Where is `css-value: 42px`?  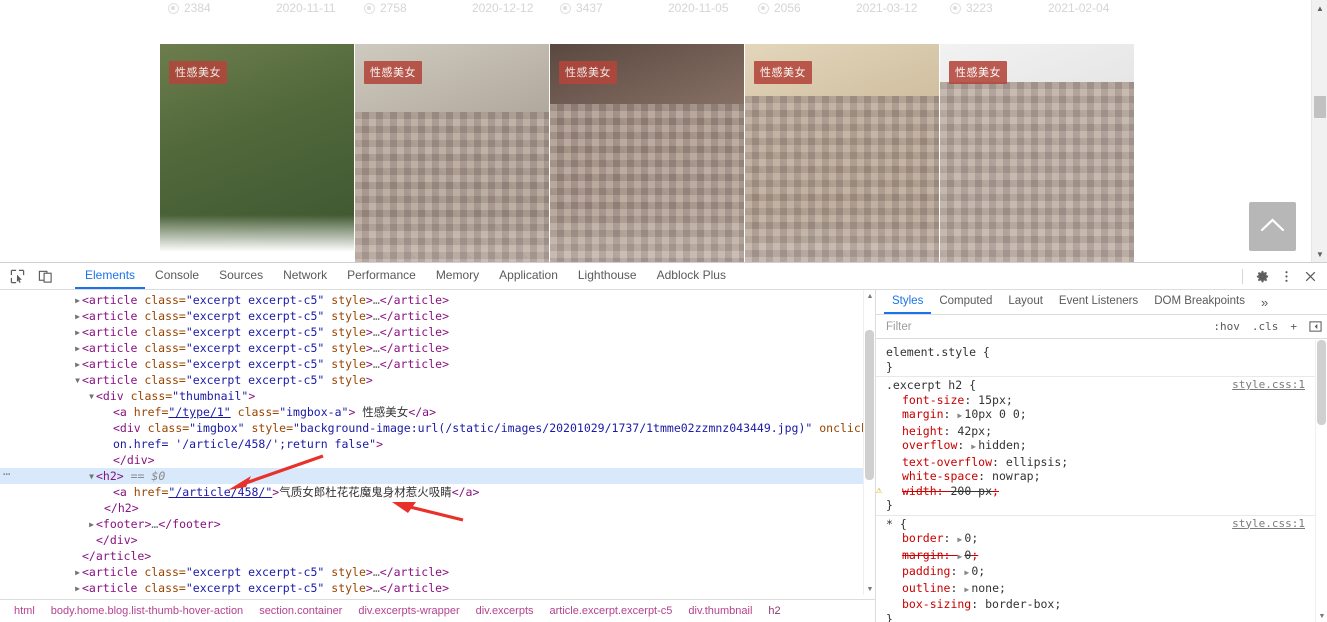 css-value: 42px is located at coordinates (971, 431).